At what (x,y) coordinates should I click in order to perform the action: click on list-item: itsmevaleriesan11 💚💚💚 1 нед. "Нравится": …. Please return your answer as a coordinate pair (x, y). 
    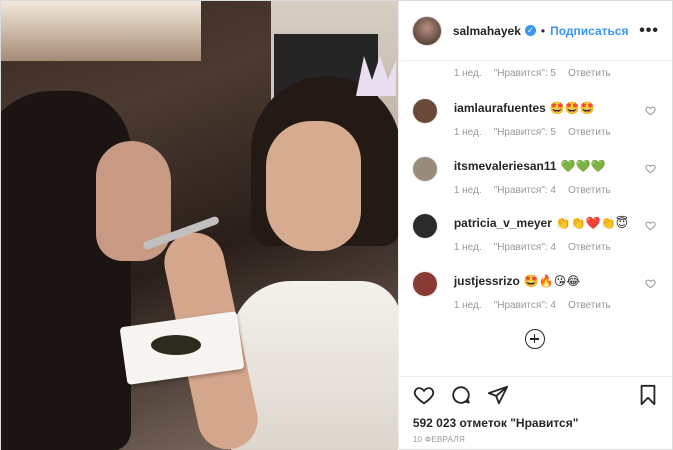
    Looking at the image, I should click on (533, 181).